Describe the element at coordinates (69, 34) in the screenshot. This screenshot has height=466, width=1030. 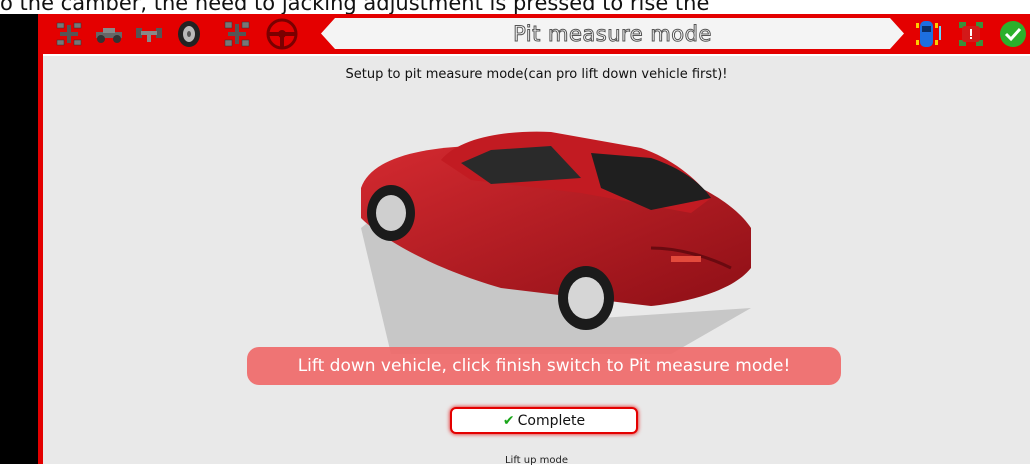
I see `axle-lift-icon` at that location.